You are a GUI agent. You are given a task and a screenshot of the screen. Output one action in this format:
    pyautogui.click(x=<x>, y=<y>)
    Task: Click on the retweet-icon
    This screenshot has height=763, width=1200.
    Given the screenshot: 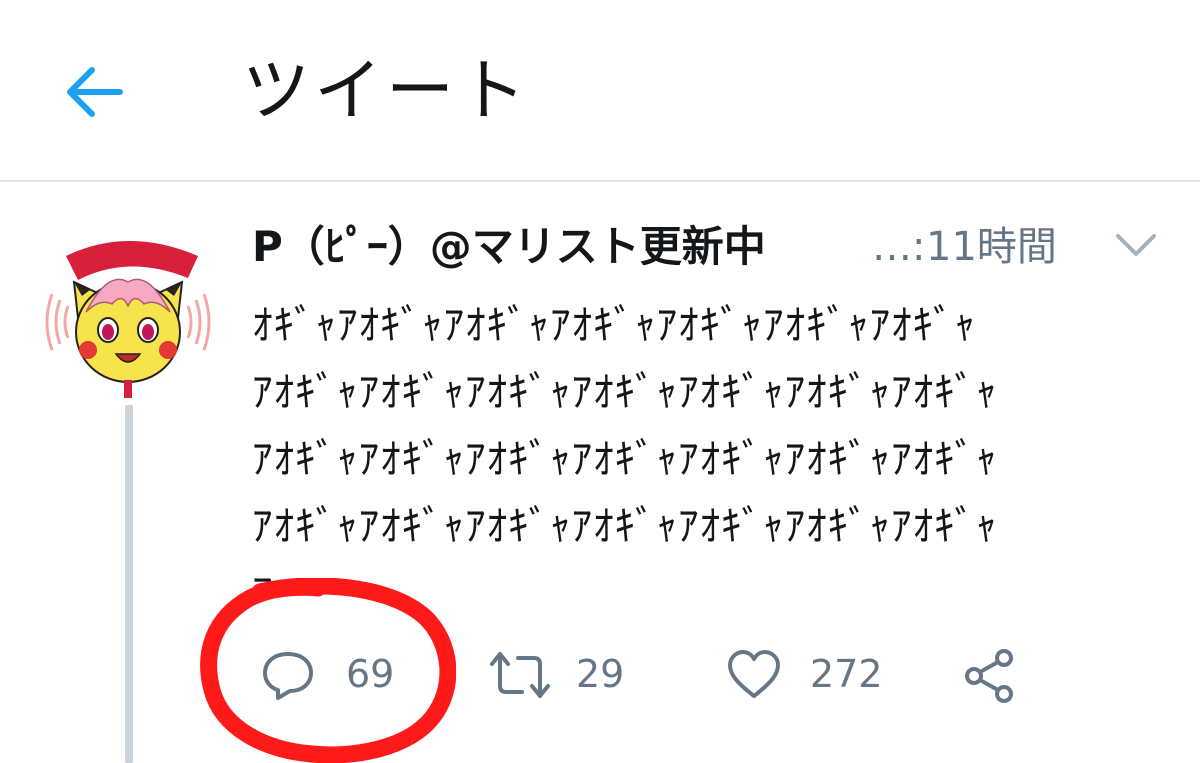 What is the action you would take?
    pyautogui.click(x=520, y=675)
    